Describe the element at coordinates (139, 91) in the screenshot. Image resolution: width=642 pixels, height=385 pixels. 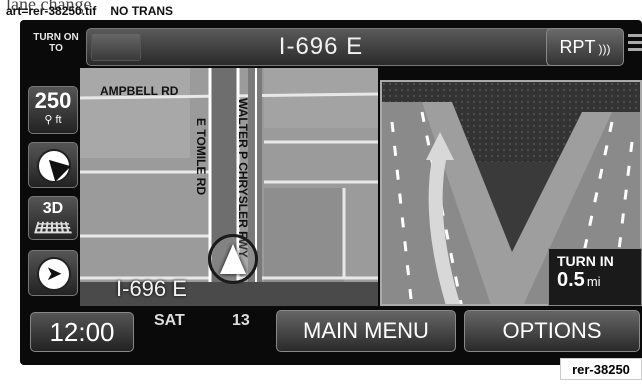
I see `street-label: AMPBELL RD` at that location.